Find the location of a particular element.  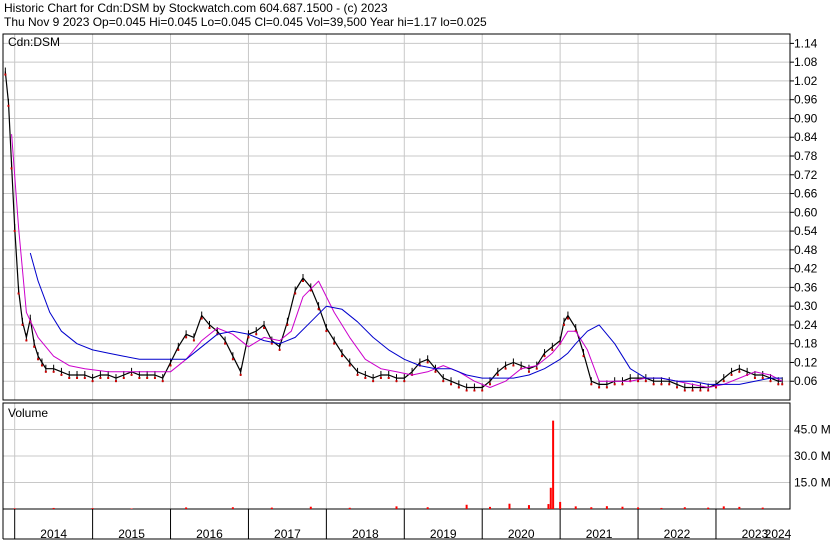

price-tick-label: 0.78 is located at coordinates (806, 156).